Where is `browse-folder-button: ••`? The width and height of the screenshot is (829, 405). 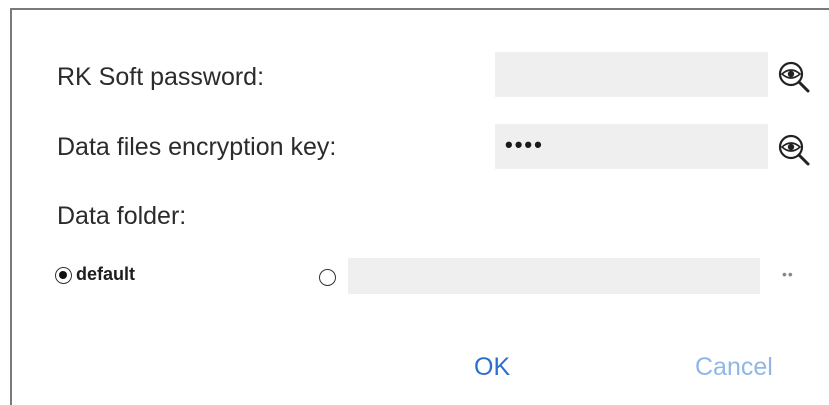 browse-folder-button: •• is located at coordinates (788, 274).